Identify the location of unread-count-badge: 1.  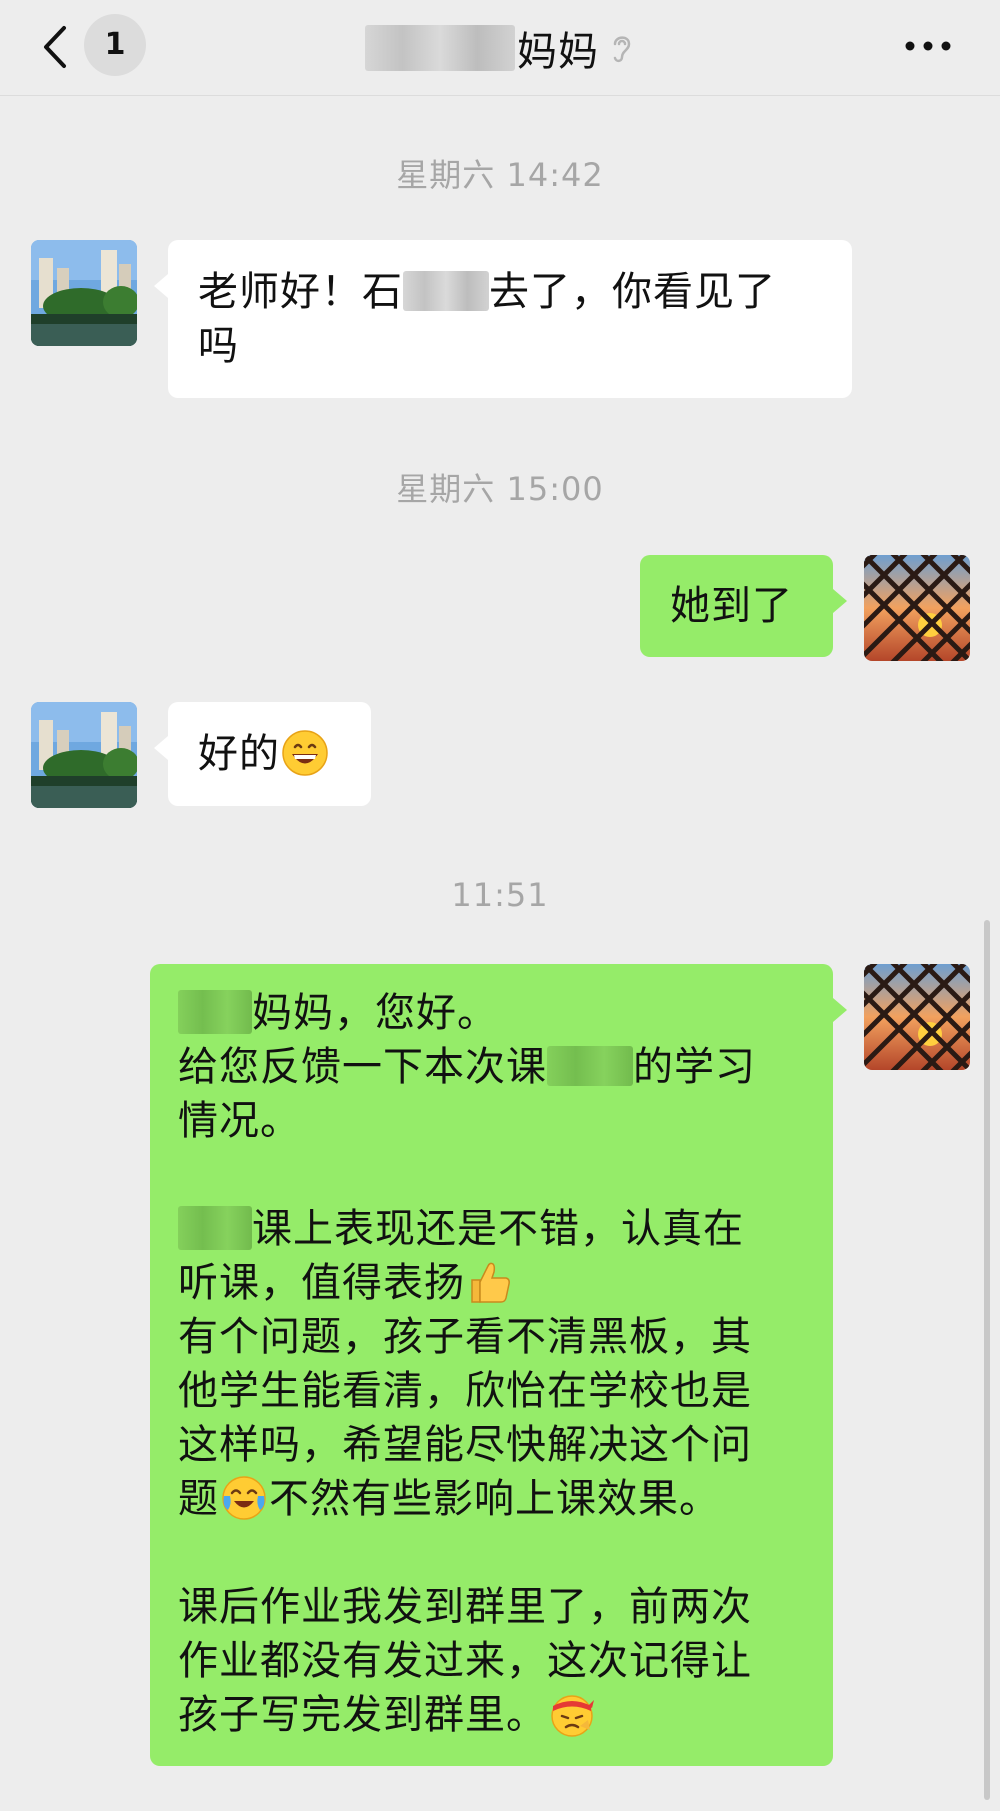
(115, 45).